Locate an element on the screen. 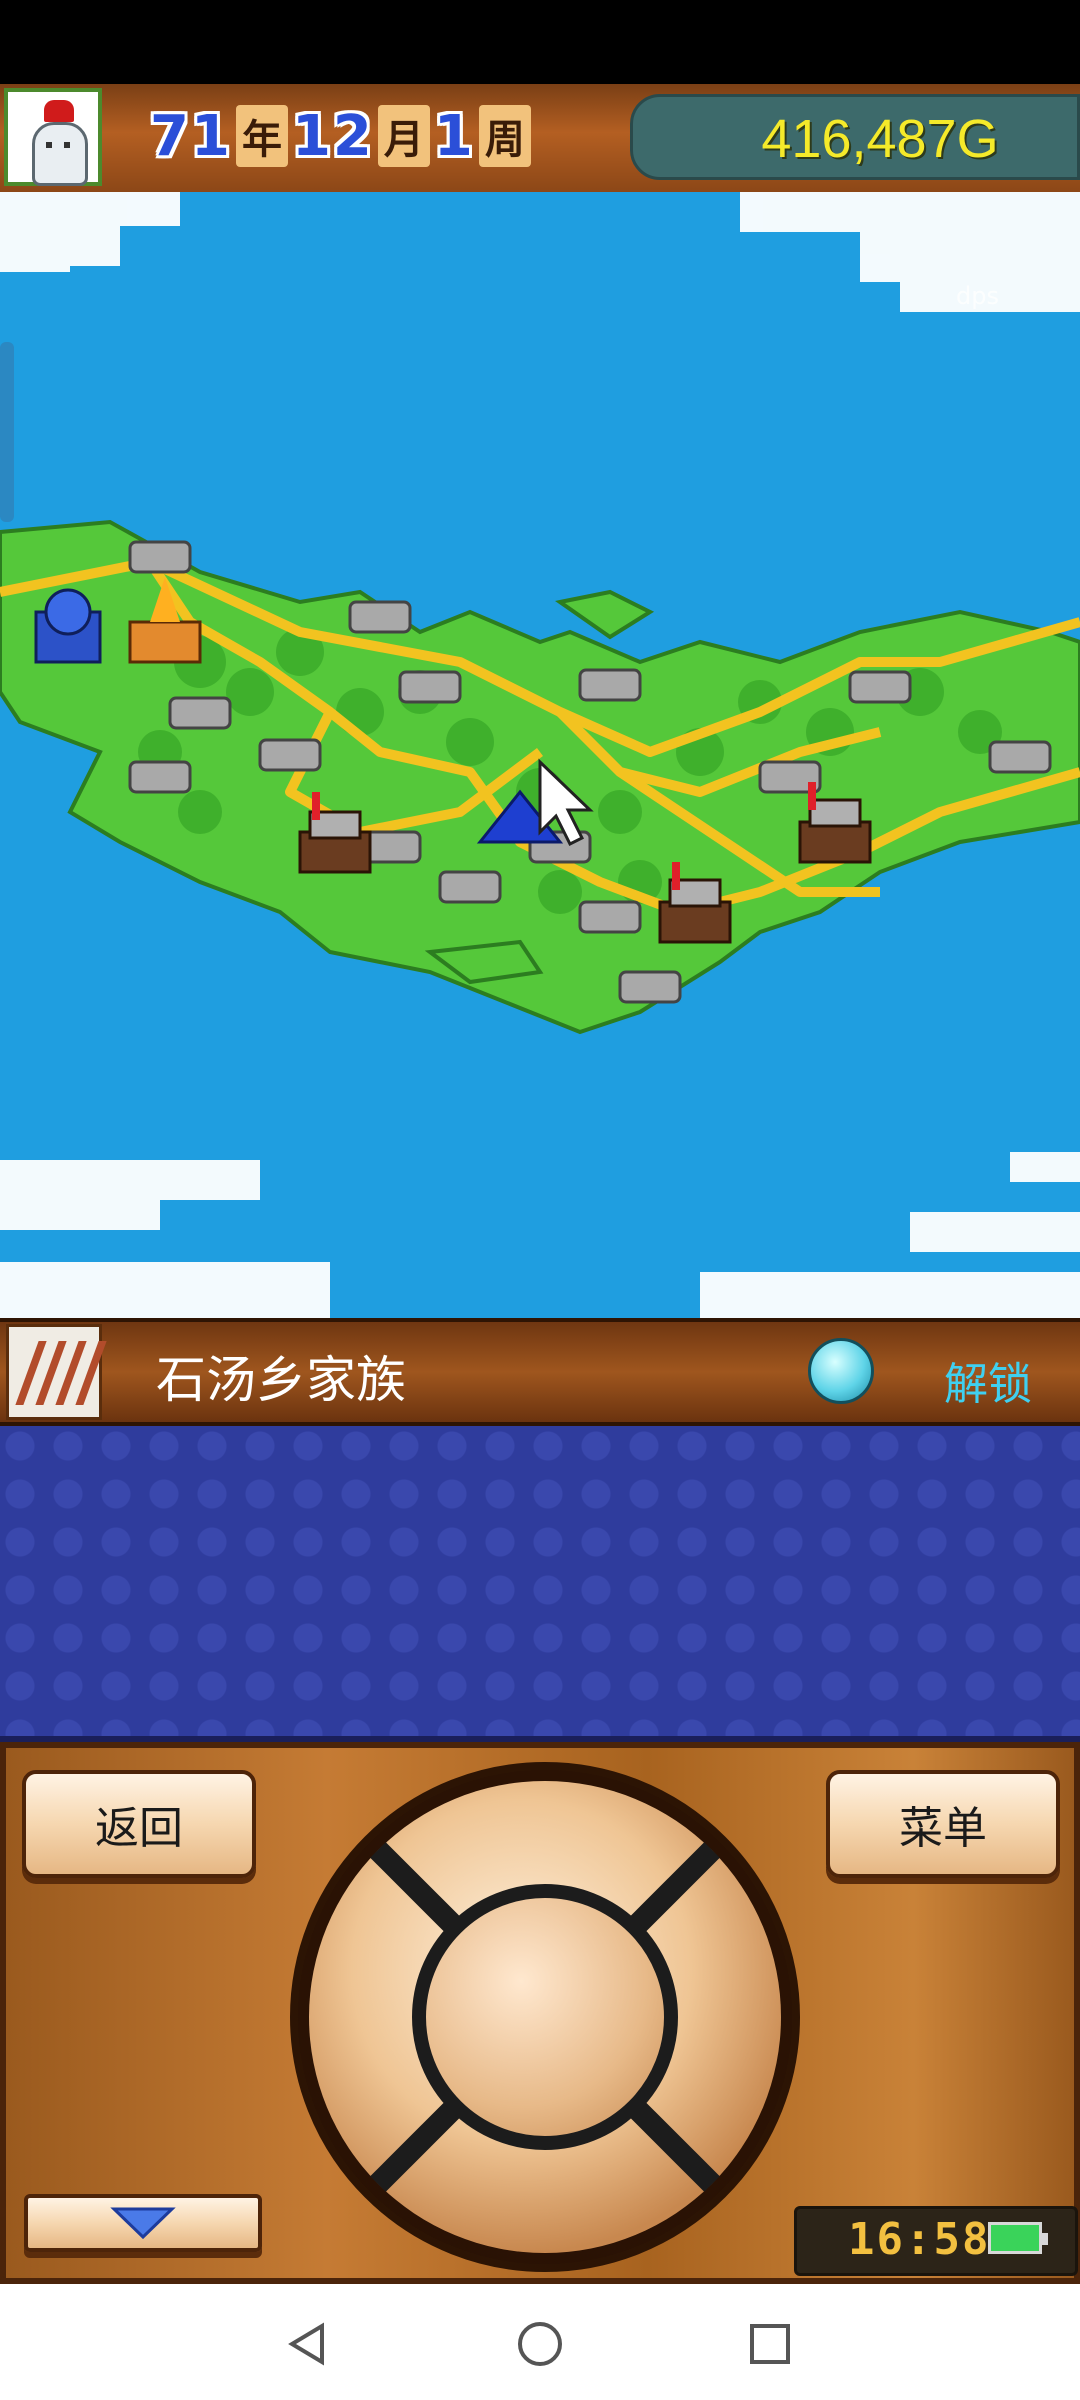 This screenshot has width=1080, height=2400. money-amount: 416,487G is located at coordinates (880, 139).